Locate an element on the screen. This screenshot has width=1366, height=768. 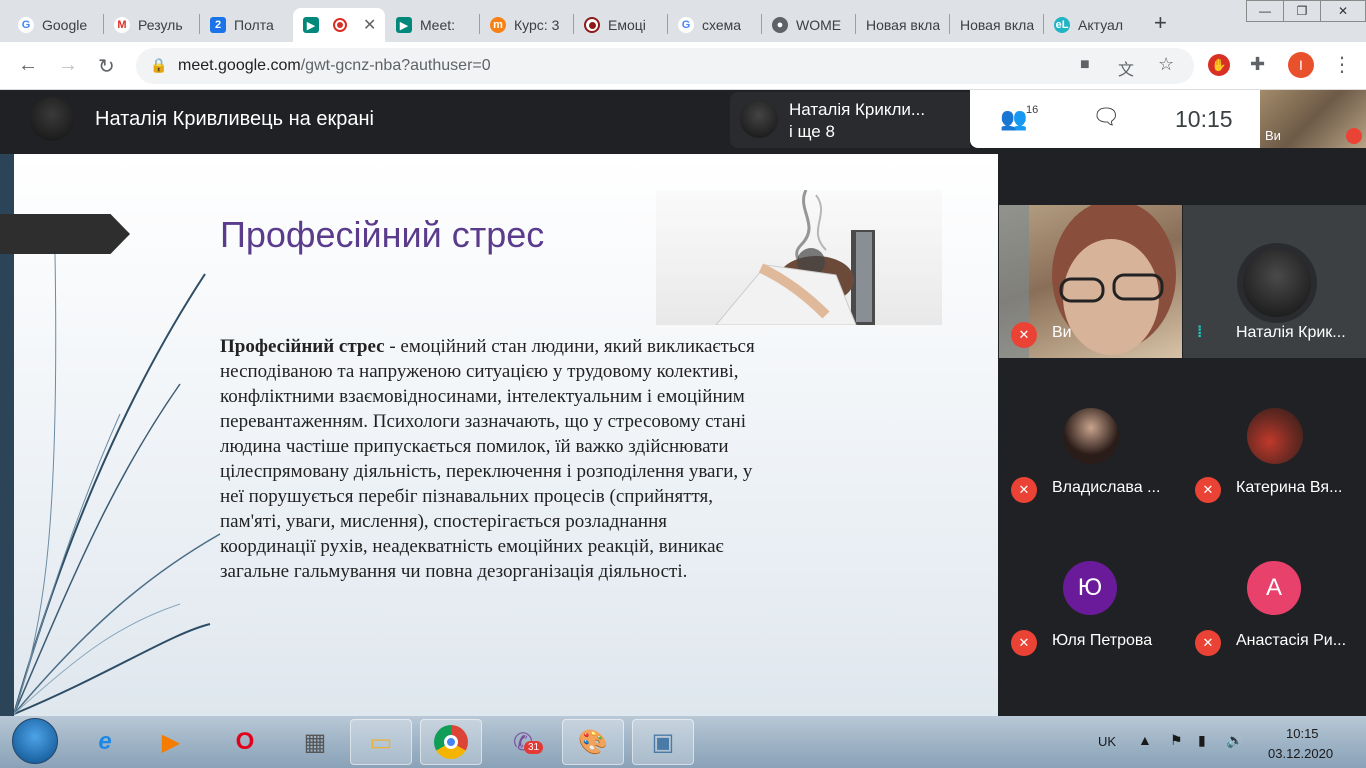
slide-body-term: Професійний стрес is located at coordinates (302, 346).